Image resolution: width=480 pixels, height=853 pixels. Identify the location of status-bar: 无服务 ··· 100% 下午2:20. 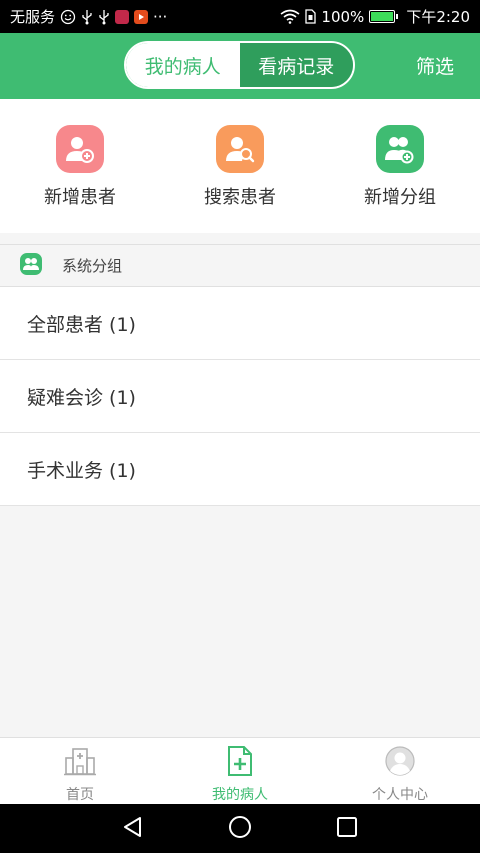
(240, 16).